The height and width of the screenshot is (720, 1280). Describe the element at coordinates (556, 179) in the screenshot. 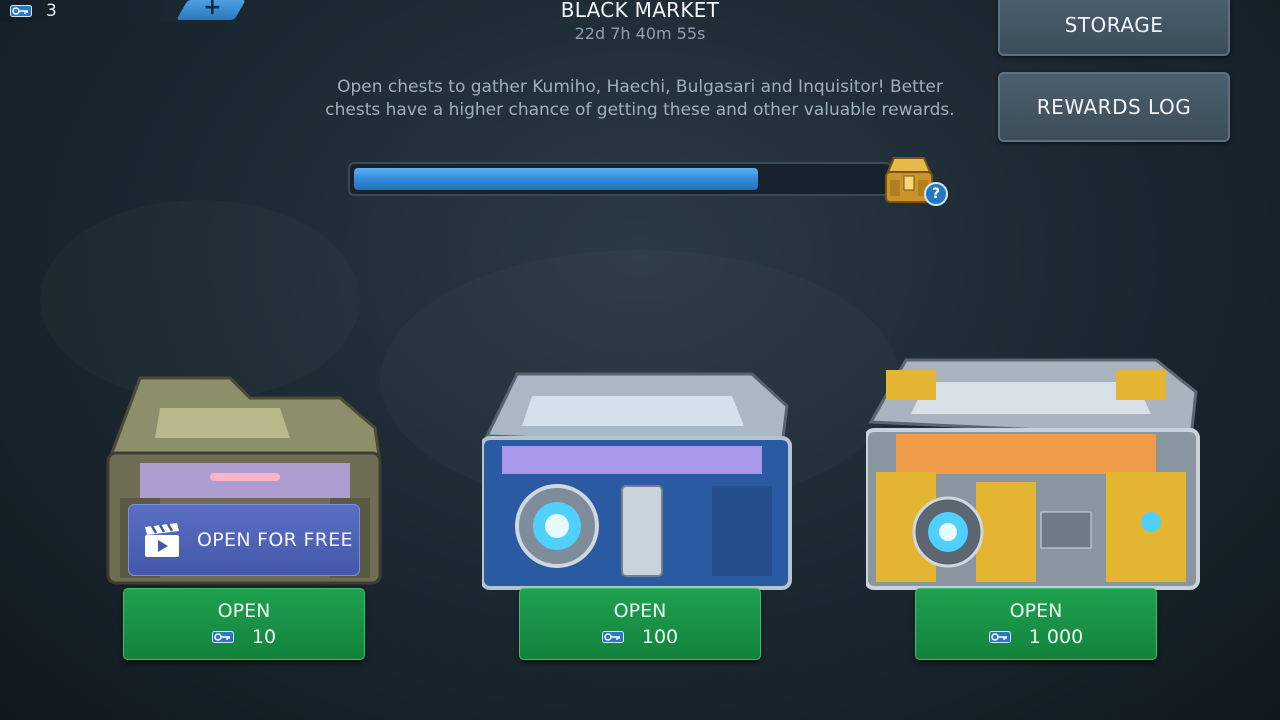

I see `progress-fill` at that location.